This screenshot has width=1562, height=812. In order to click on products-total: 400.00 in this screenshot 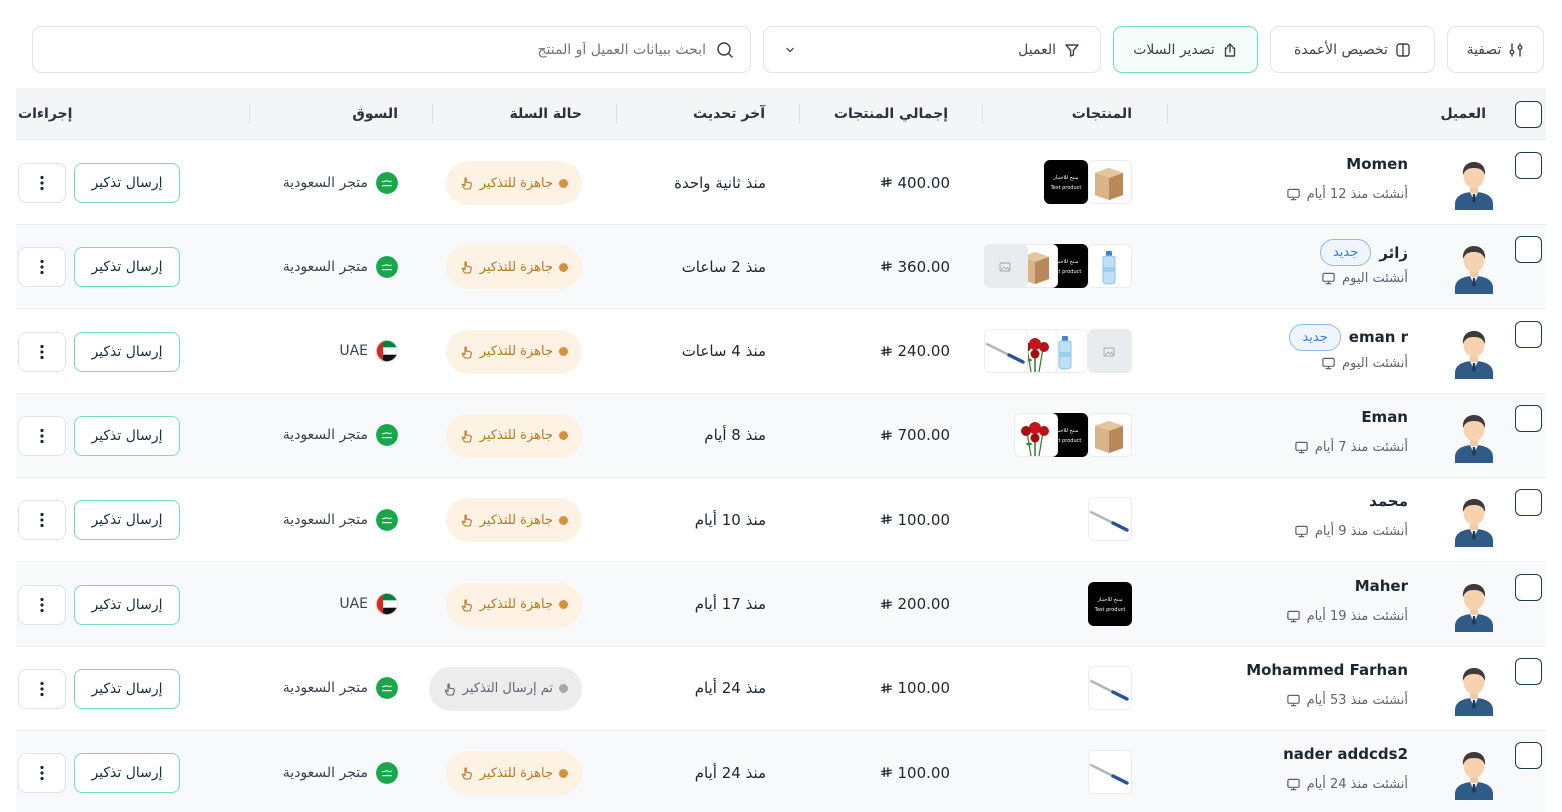, I will do `click(915, 182)`.